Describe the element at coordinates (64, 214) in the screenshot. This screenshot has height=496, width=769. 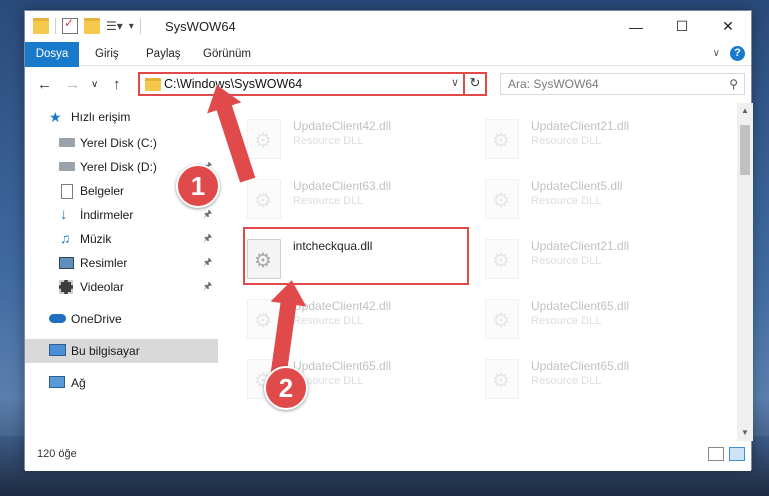
I see `download-icon: ↓` at that location.